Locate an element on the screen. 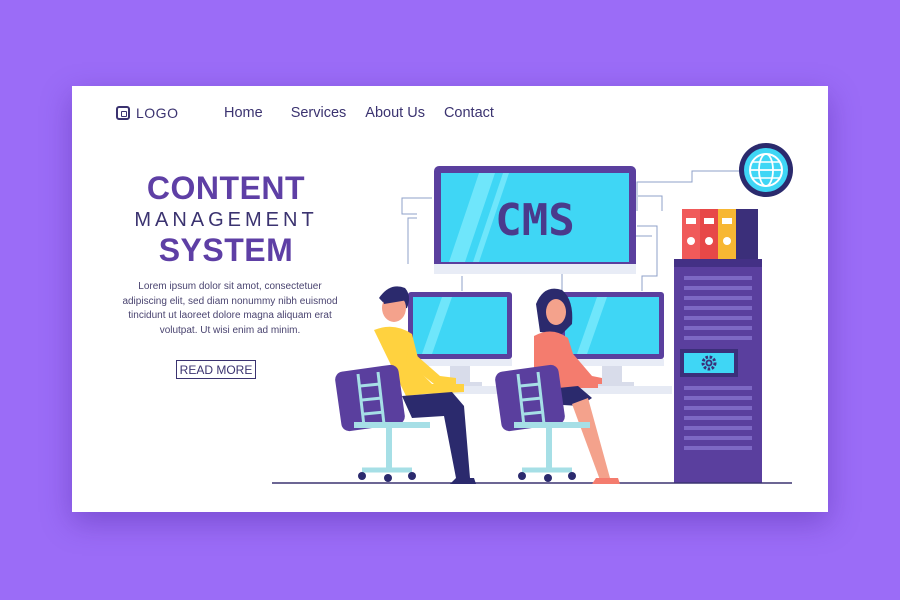 The height and width of the screenshot is (600, 900). cms-monitor: CMS is located at coordinates (535, 220).